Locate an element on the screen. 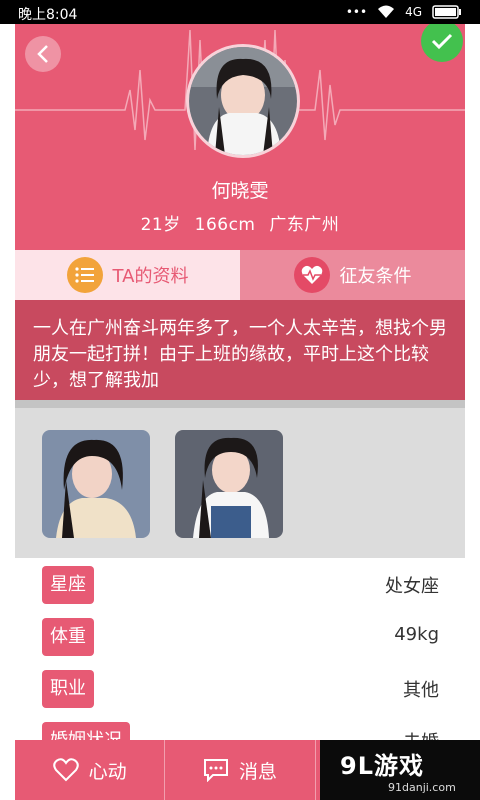 Image resolution: width=480 pixels, height=800 pixels. avatar-photo is located at coordinates (243, 101).